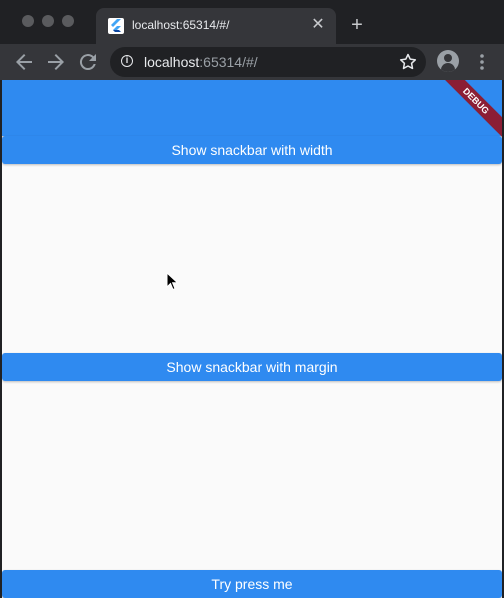 The image size is (504, 598). What do you see at coordinates (408, 62) in the screenshot?
I see `star-icon` at bounding box center [408, 62].